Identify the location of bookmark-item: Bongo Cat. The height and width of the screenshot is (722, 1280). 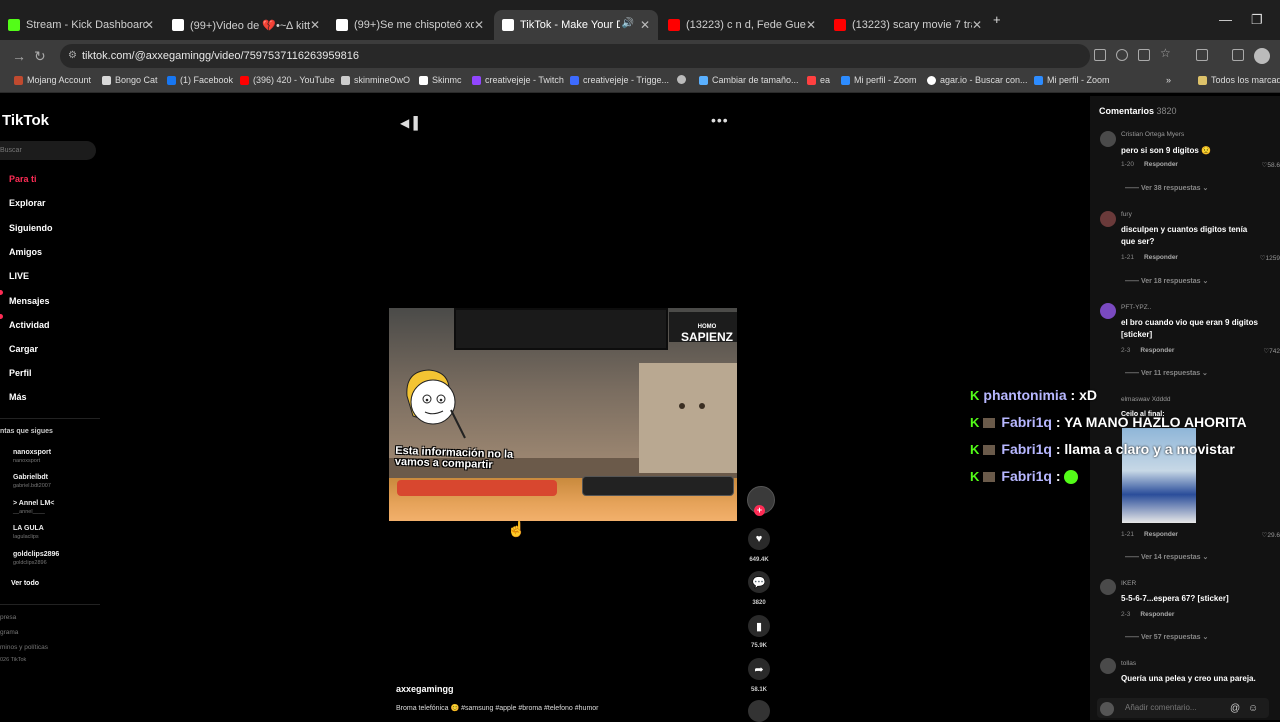
(130, 80).